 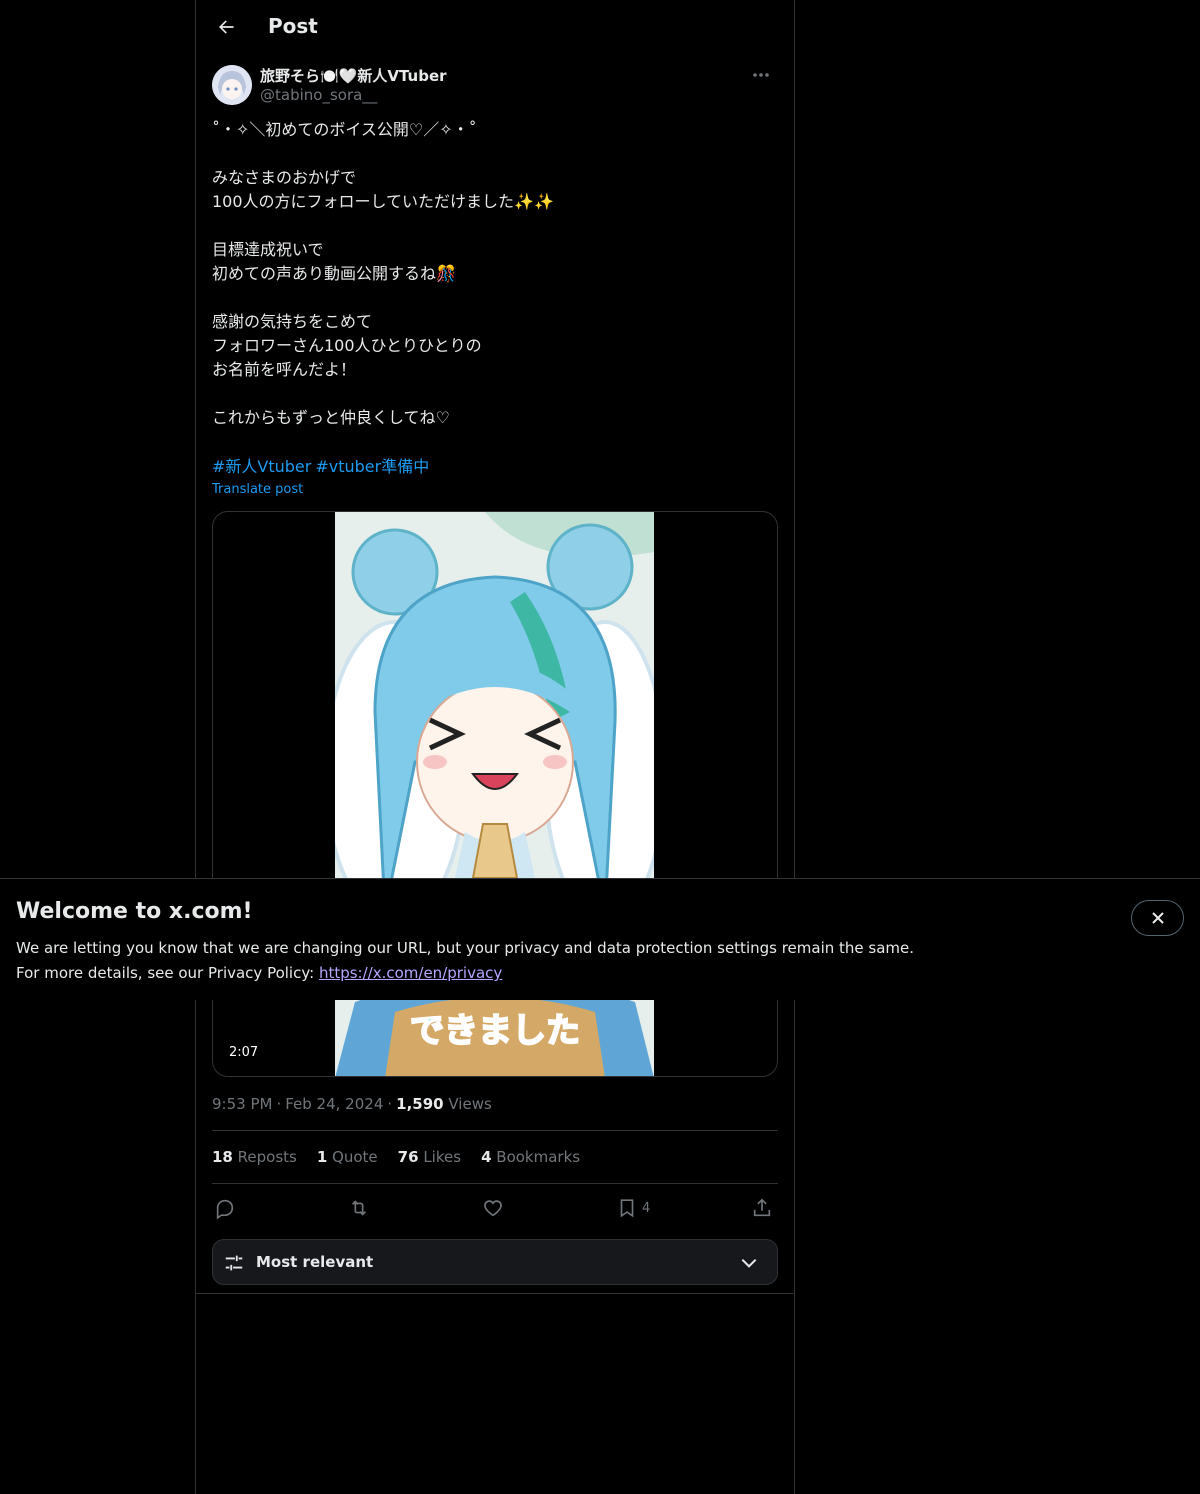 I want to click on reposts-count: 18, so click(x=222, y=1157).